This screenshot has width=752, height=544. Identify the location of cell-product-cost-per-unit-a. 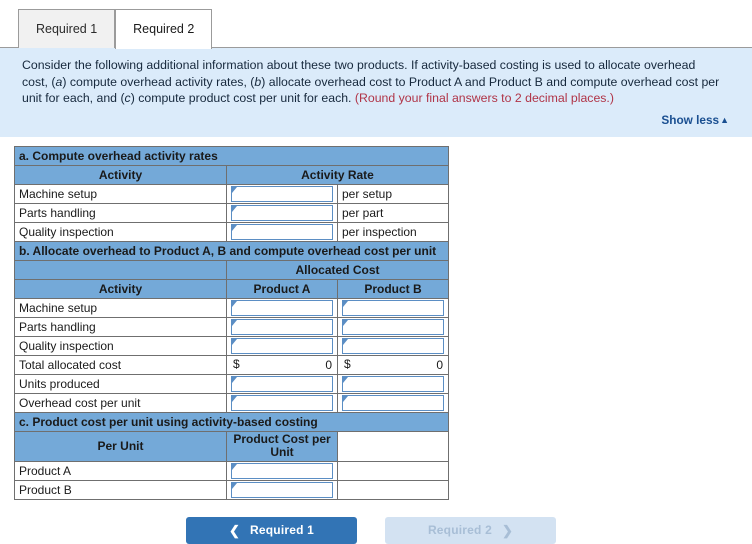
(282, 470).